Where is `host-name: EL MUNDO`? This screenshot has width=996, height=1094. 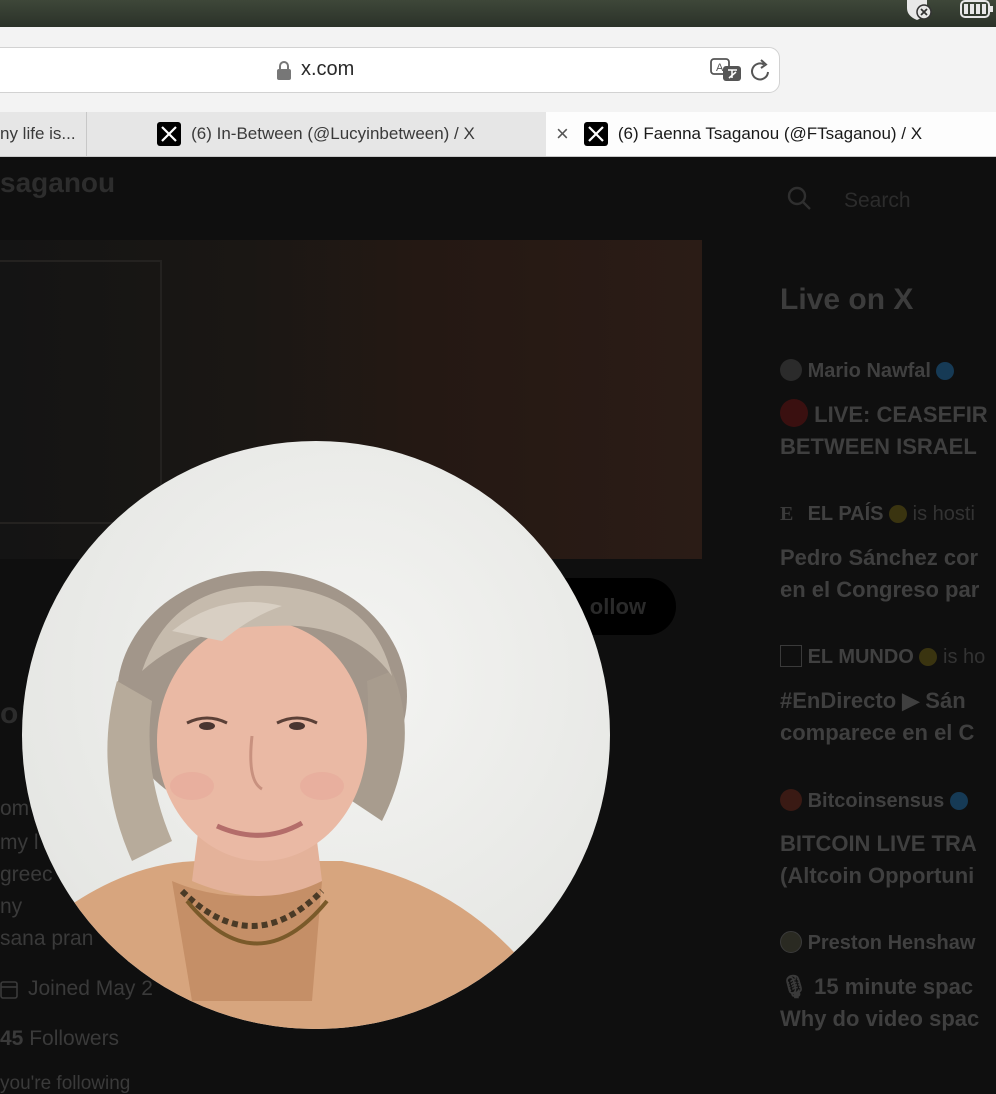
host-name: EL MUNDO is located at coordinates (860, 657).